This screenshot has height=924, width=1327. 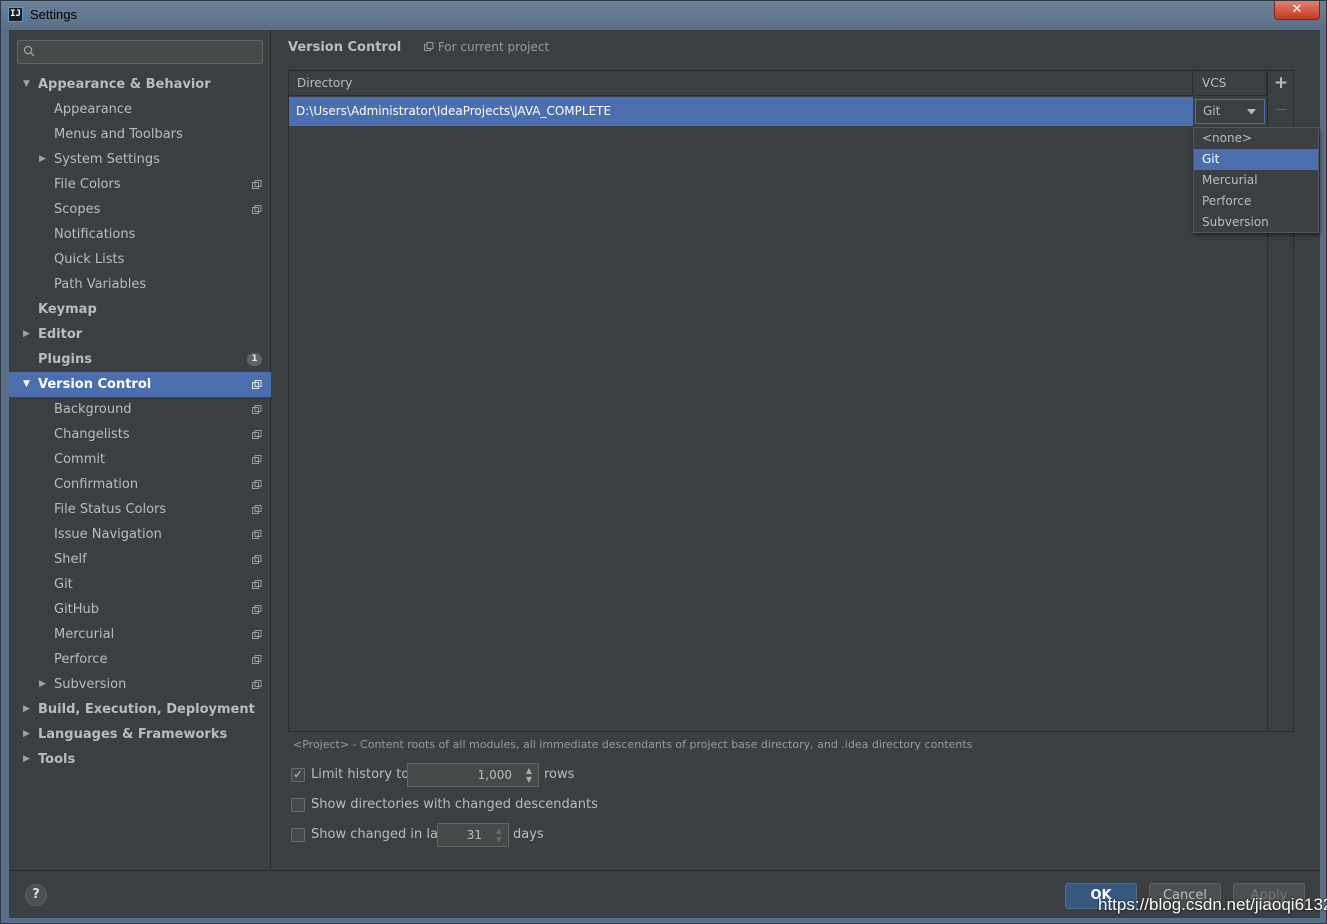 I want to click on search-input, so click(x=140, y=52).